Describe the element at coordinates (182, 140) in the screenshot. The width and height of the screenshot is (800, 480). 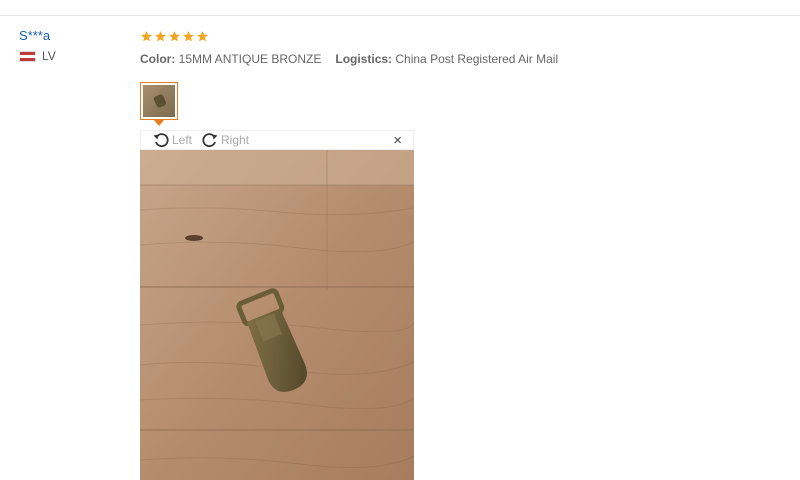
I see `rotate-left-label: Left` at that location.